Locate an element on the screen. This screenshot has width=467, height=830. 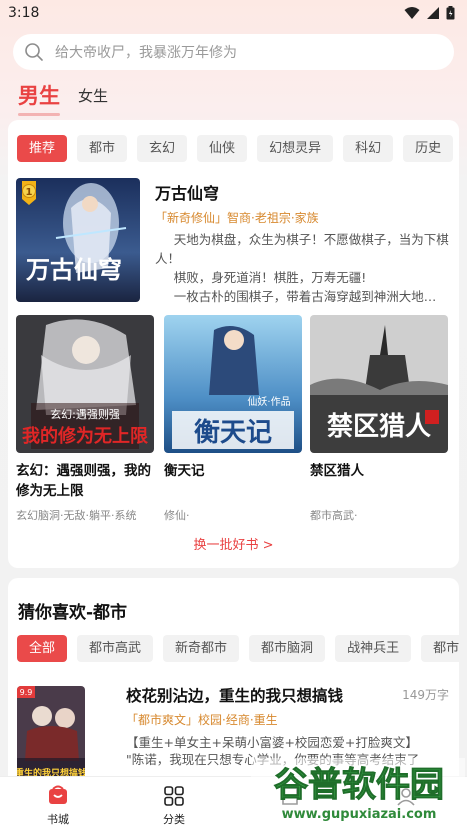
rank-badge-number: 1 is located at coordinates (29, 192).